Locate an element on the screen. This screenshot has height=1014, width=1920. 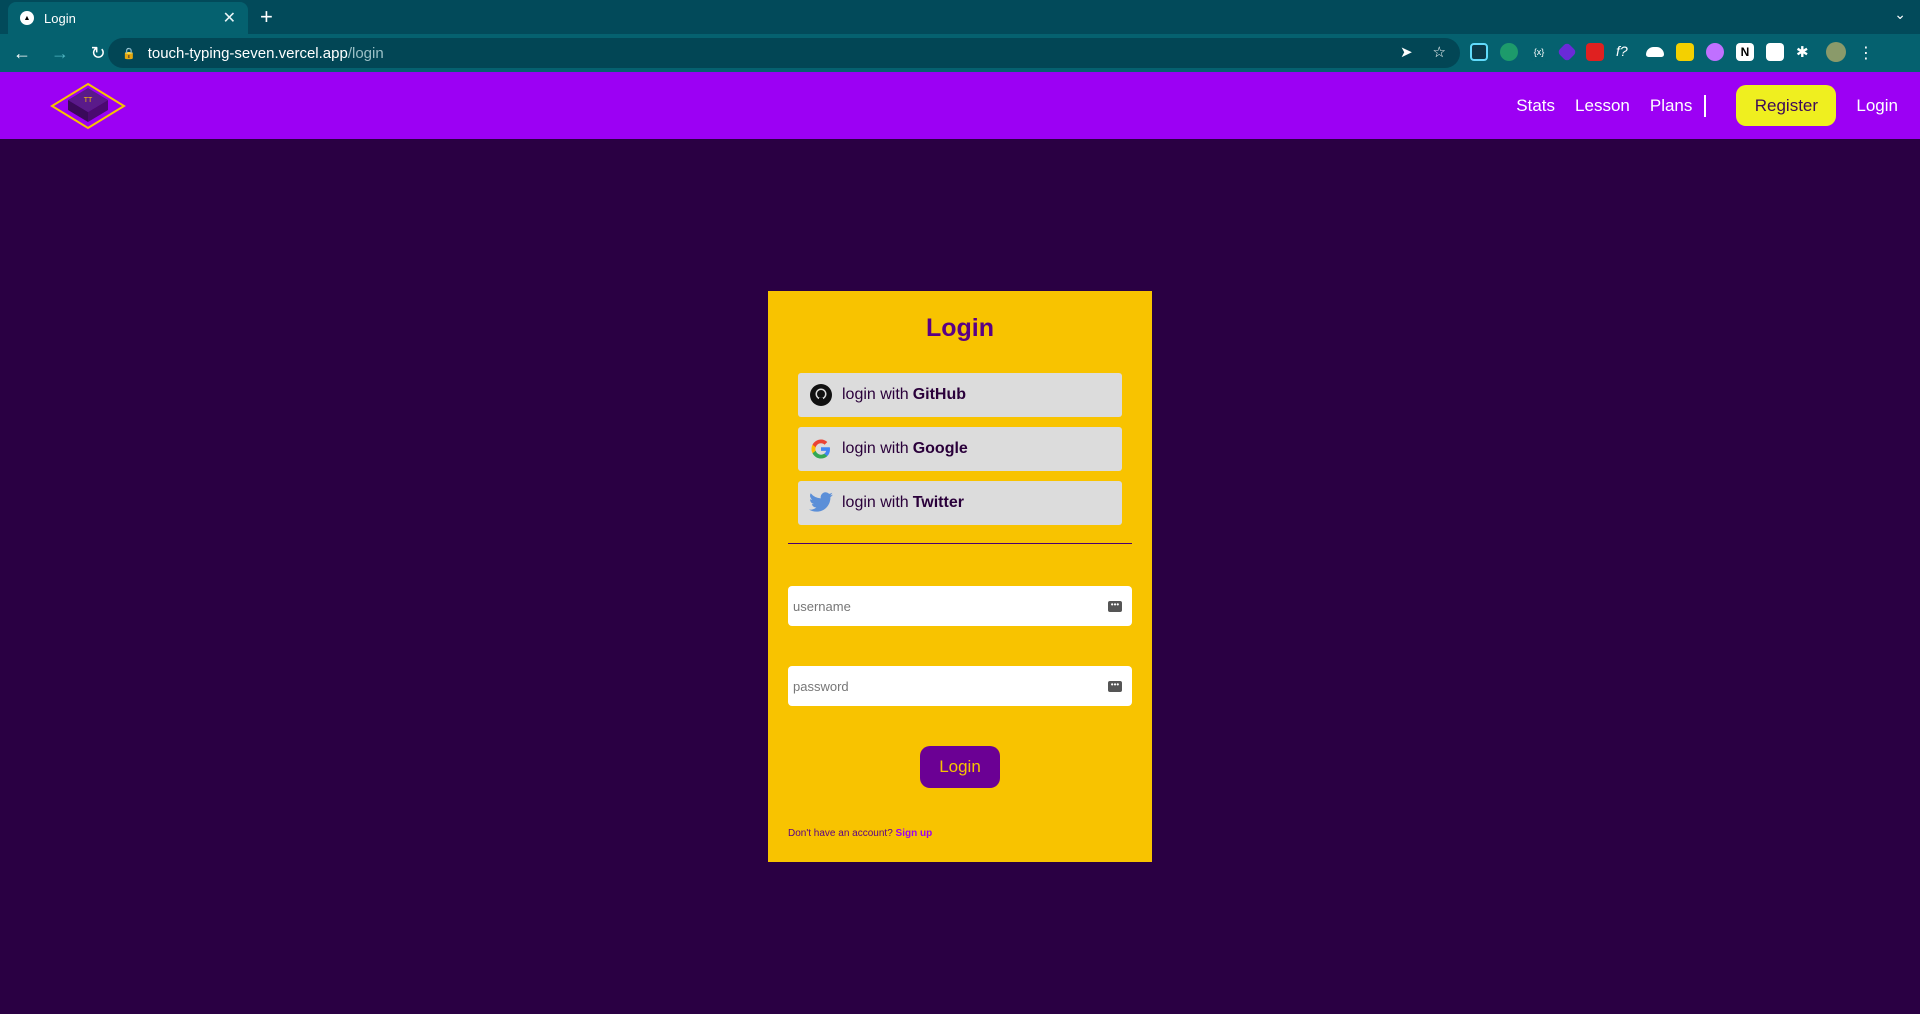
bookmark-star-icon: ☆ is located at coordinates (1439, 52).